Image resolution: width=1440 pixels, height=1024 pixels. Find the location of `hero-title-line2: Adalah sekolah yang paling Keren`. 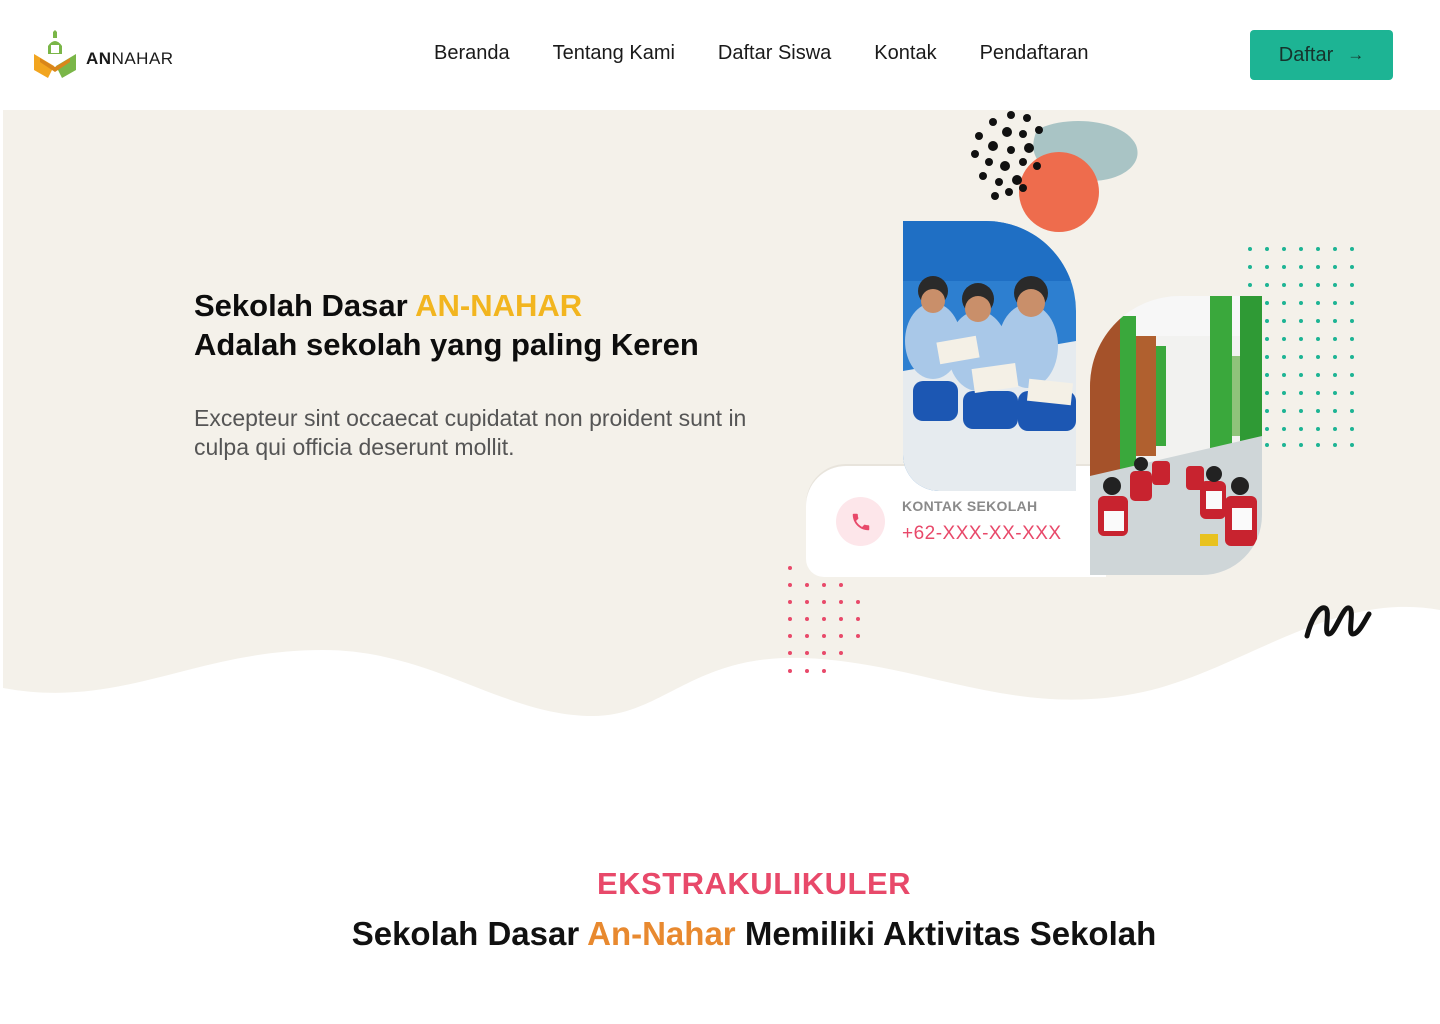

hero-title-line2: Adalah sekolah yang paling Keren is located at coordinates (446, 344).